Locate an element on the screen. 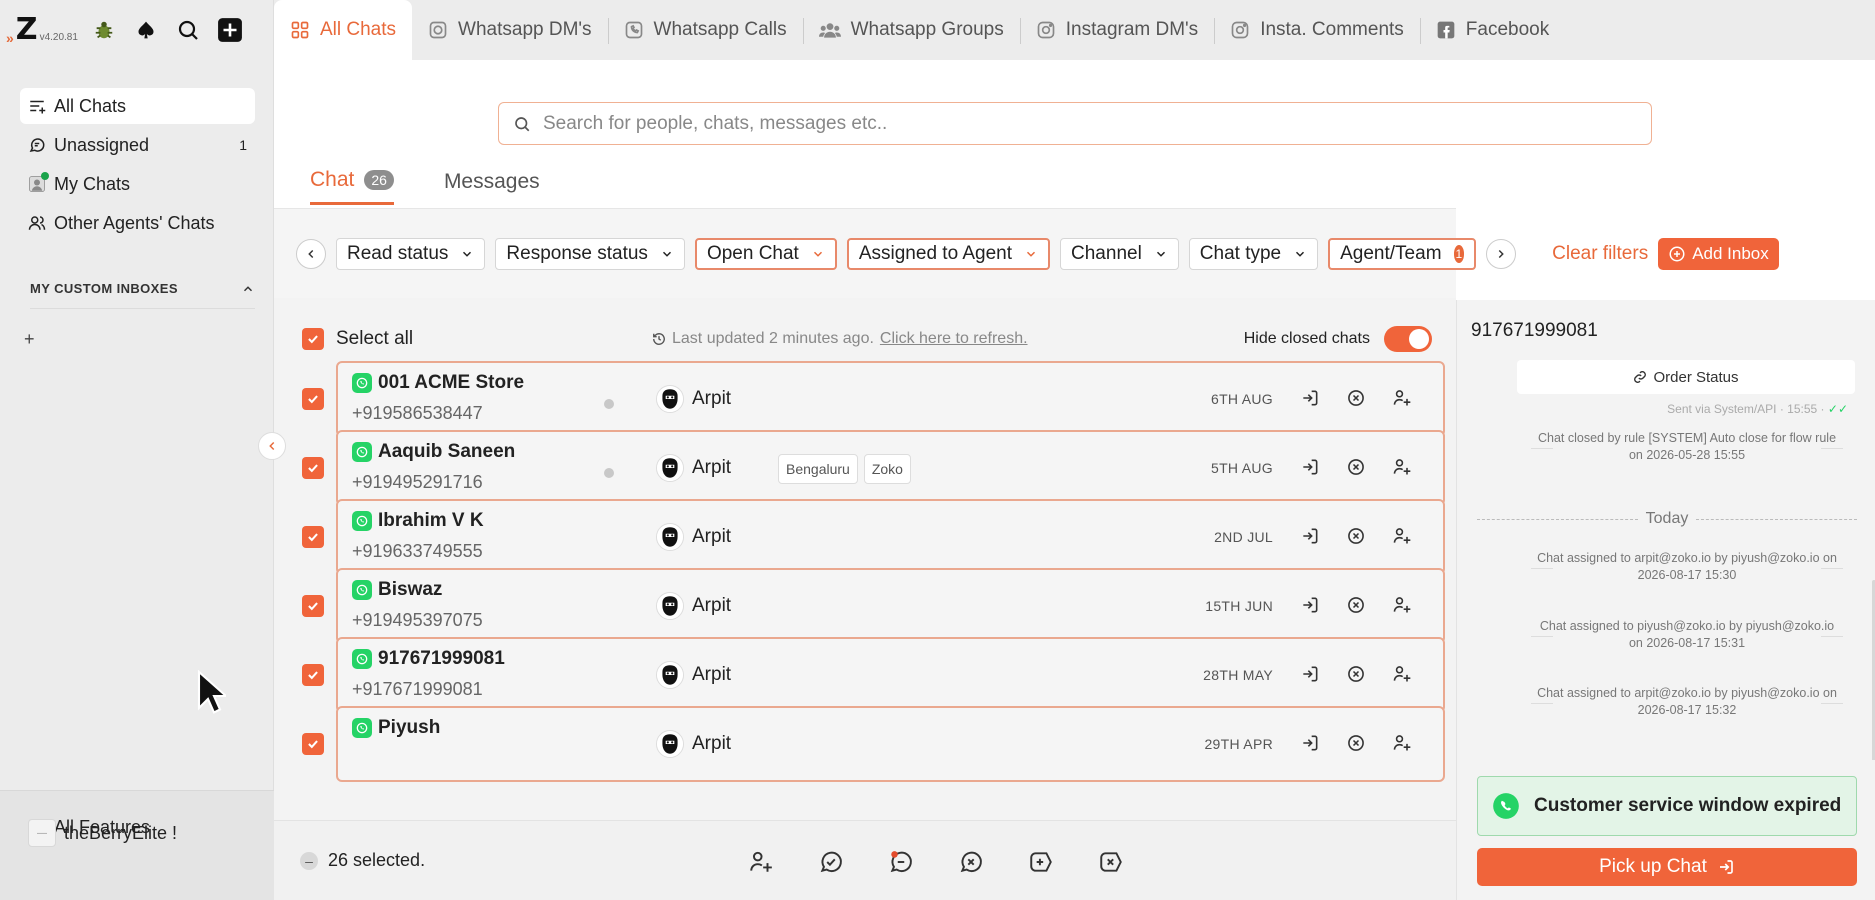 This screenshot has height=900, width=1875. whatsapp-icon is located at coordinates (362, 383).